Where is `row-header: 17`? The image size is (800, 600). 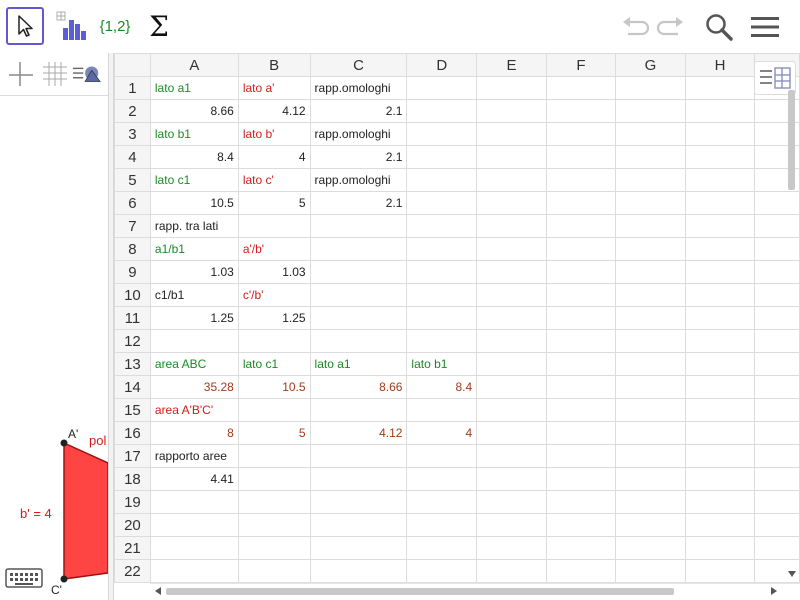 row-header: 17 is located at coordinates (132, 456).